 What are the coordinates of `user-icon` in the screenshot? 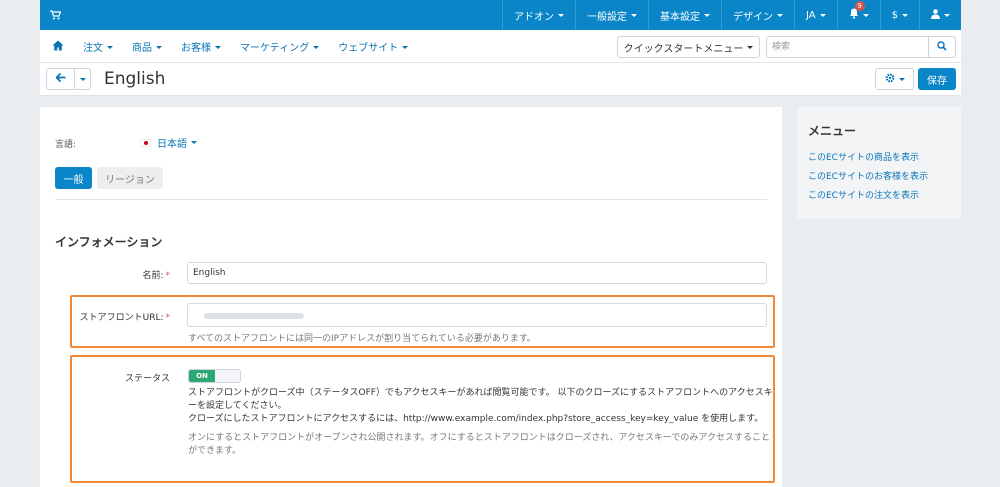 It's located at (935, 15).